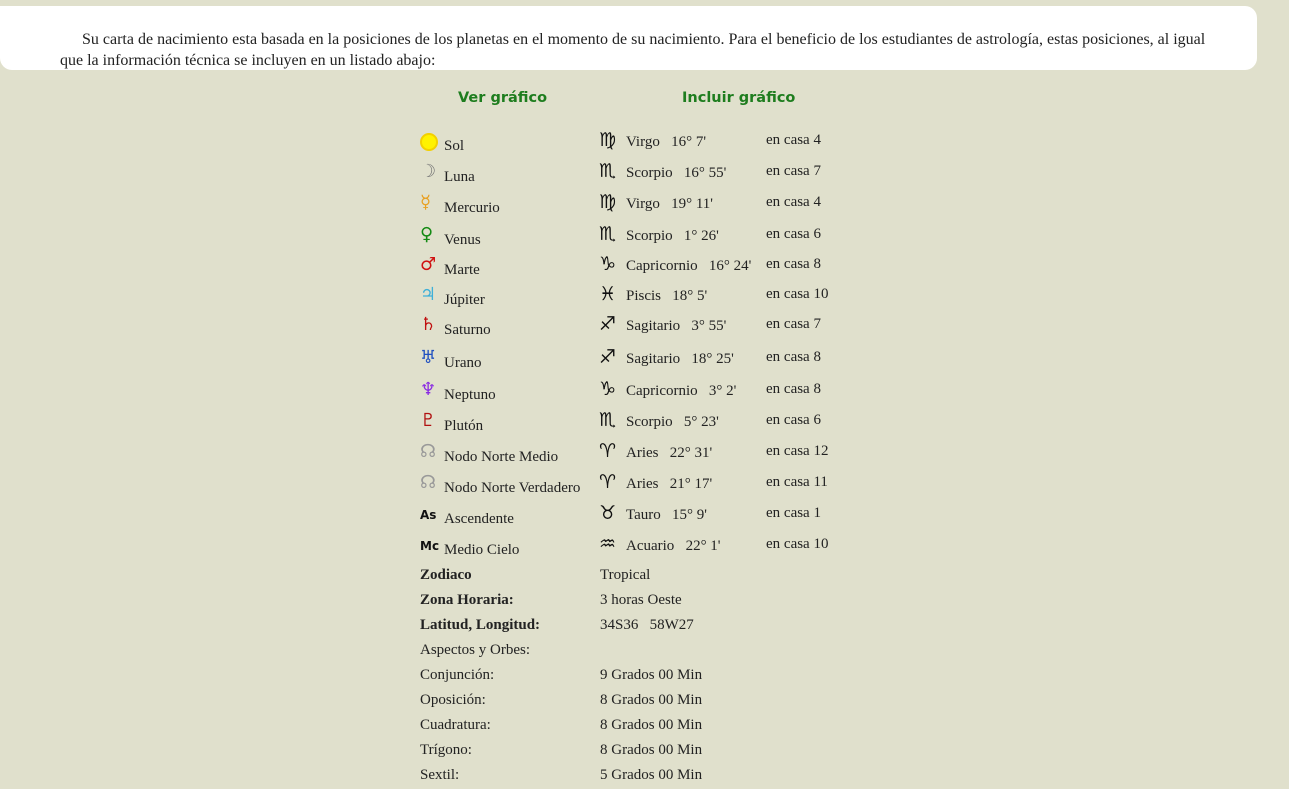  I want to click on square-value: 8 Grados 00 Min, so click(651, 725).